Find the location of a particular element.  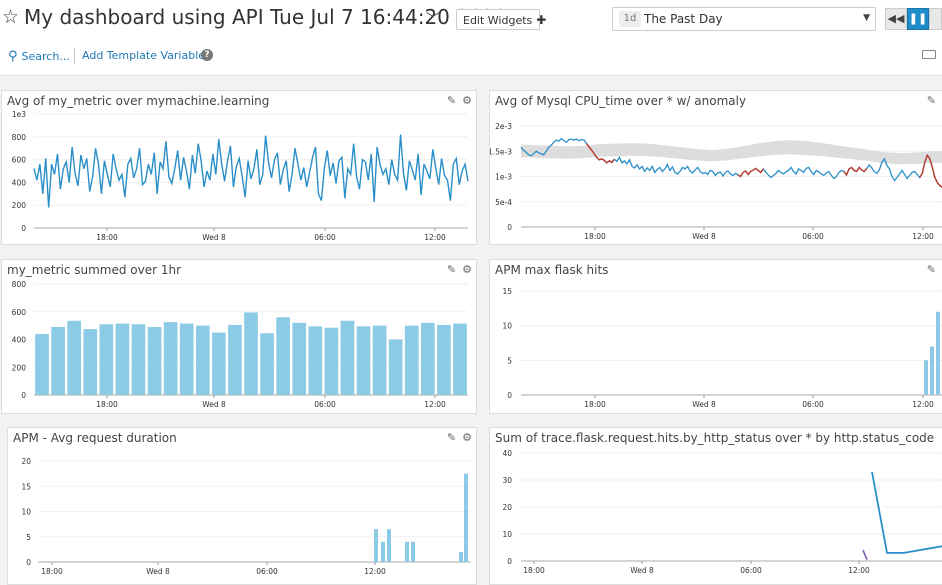

pause-icon: ❚❚ is located at coordinates (918, 18).